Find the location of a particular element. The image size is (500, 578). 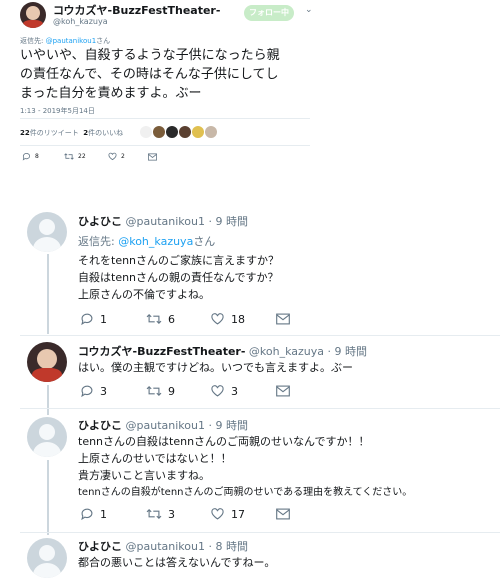

retweets-count: 22 is located at coordinates (25, 133).